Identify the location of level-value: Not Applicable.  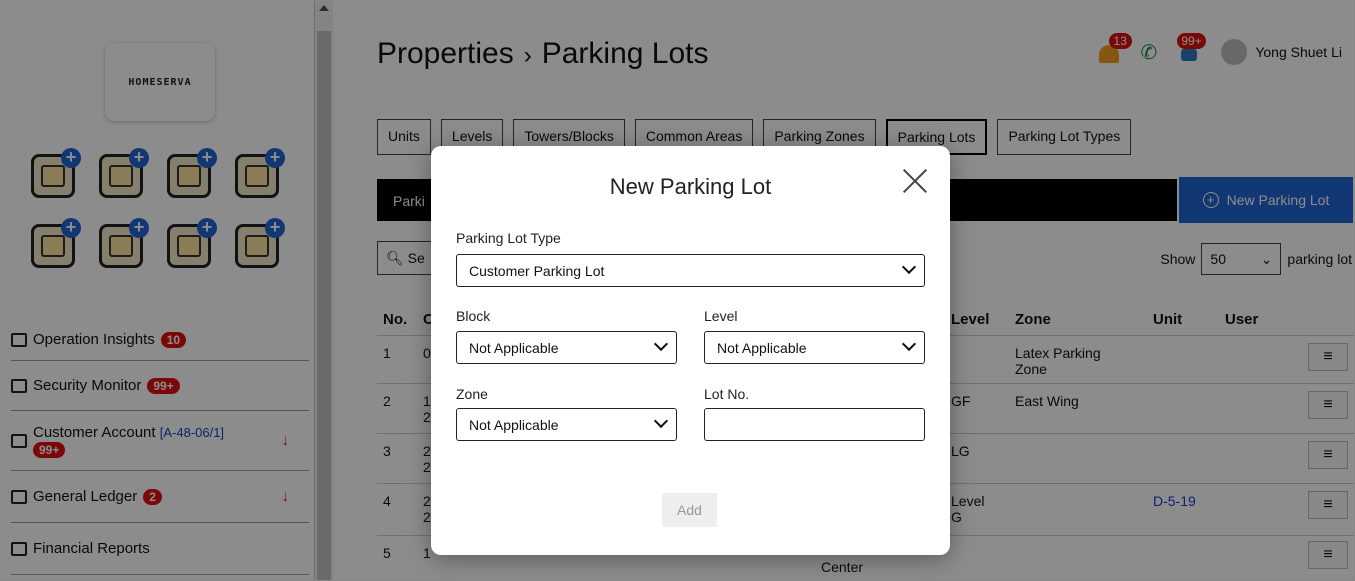
(762, 347).